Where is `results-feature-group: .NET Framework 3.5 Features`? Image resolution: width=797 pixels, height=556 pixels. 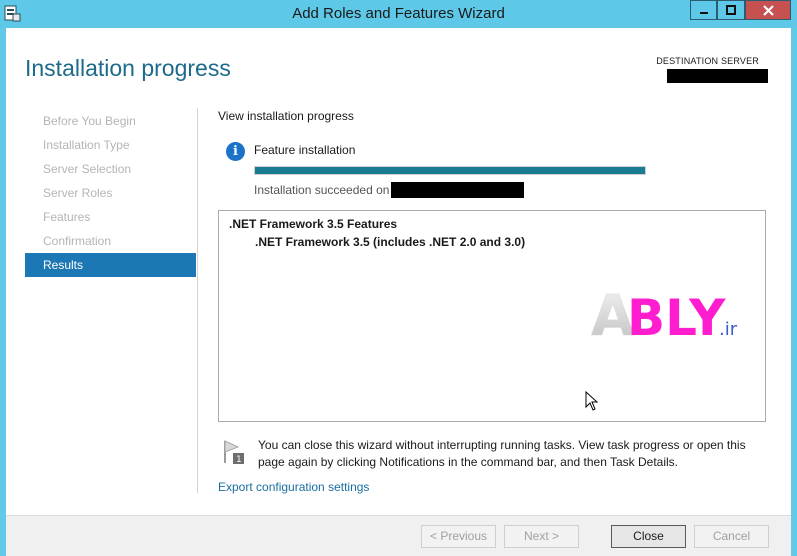 results-feature-group: .NET Framework 3.5 Features is located at coordinates (313, 224).